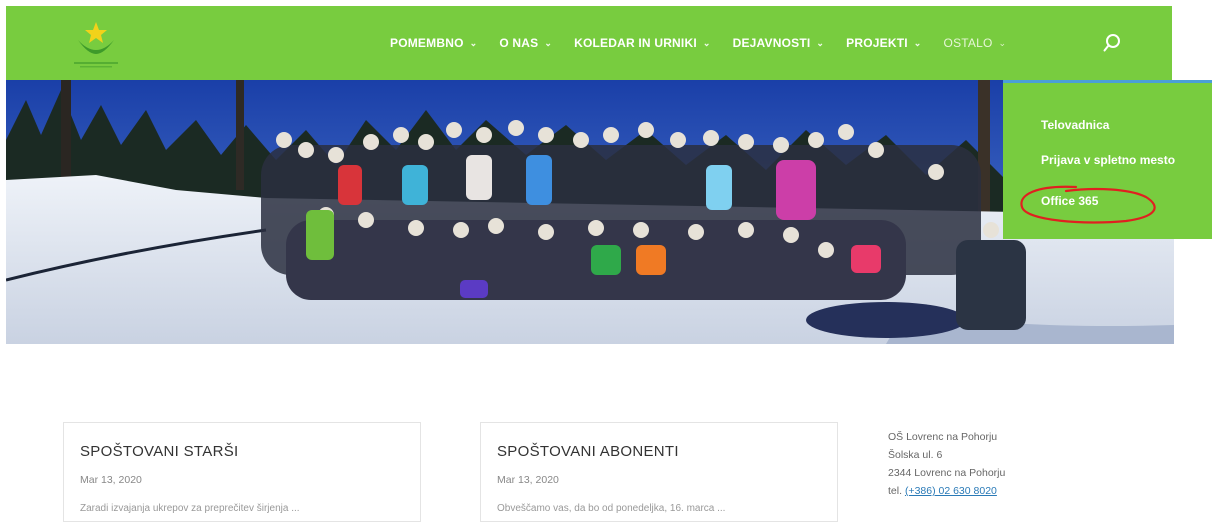 Image resolution: width=1212 pixels, height=522 pixels. I want to click on nav-item-label: DEJAVNOSTI, so click(771, 43).